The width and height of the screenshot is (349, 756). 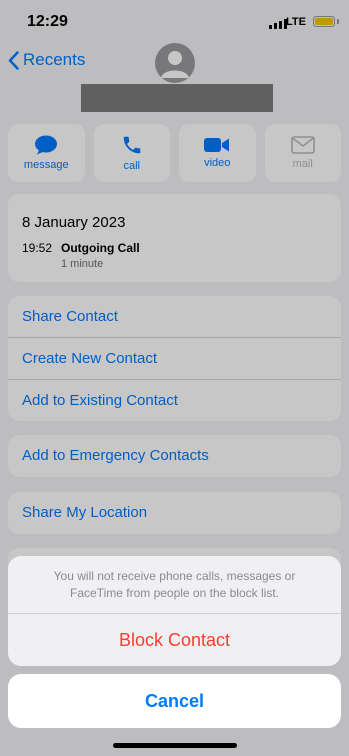 I want to click on block-contact-button: Block Contact, so click(x=174, y=640).